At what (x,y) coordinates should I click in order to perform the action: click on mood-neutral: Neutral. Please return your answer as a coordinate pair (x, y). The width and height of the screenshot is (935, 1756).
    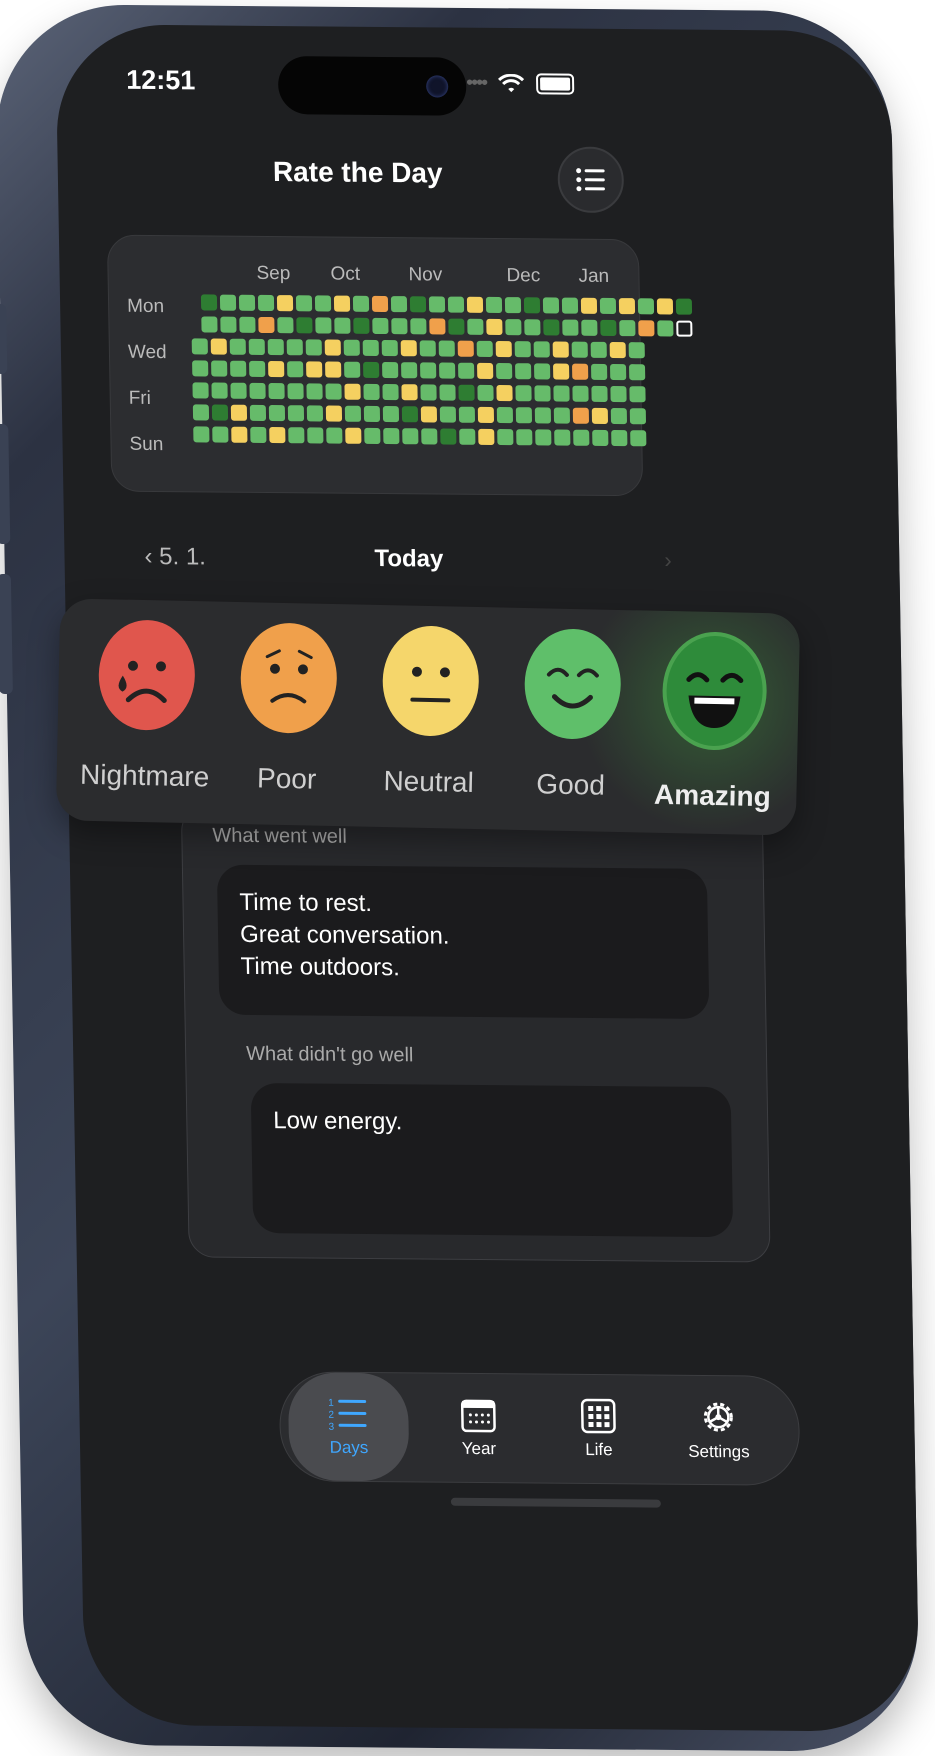
    Looking at the image, I should click on (430, 712).